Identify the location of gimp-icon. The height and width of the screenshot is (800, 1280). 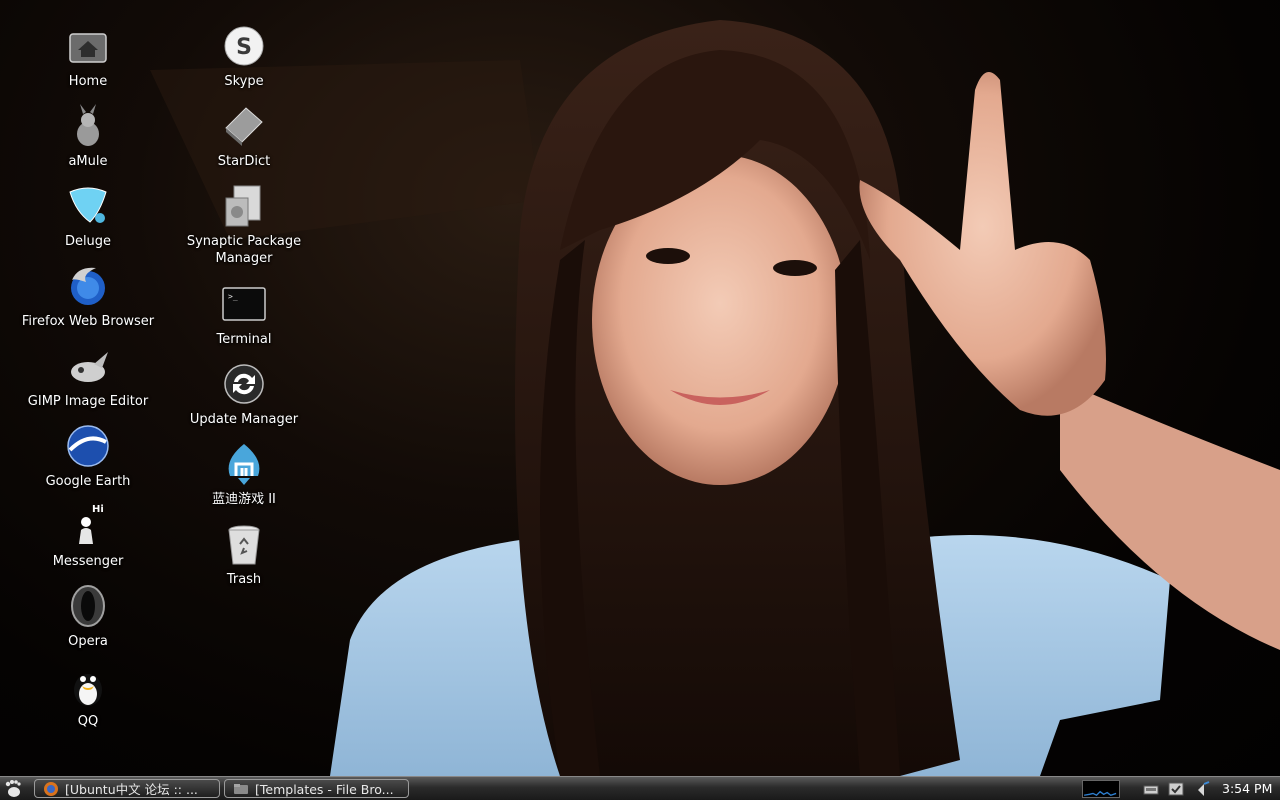
(88, 366).